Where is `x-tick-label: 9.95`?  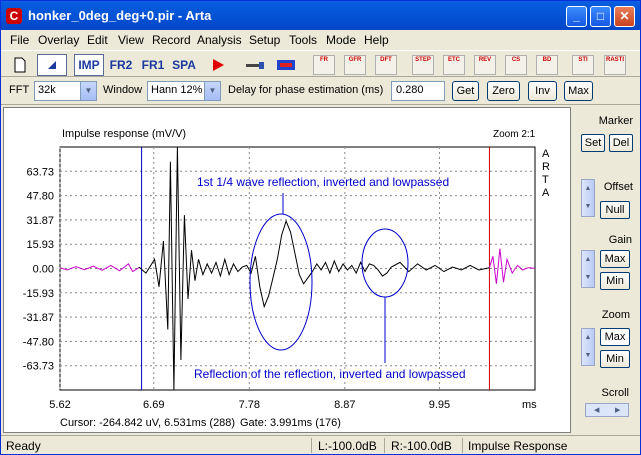
x-tick-label: 9.95 is located at coordinates (439, 405).